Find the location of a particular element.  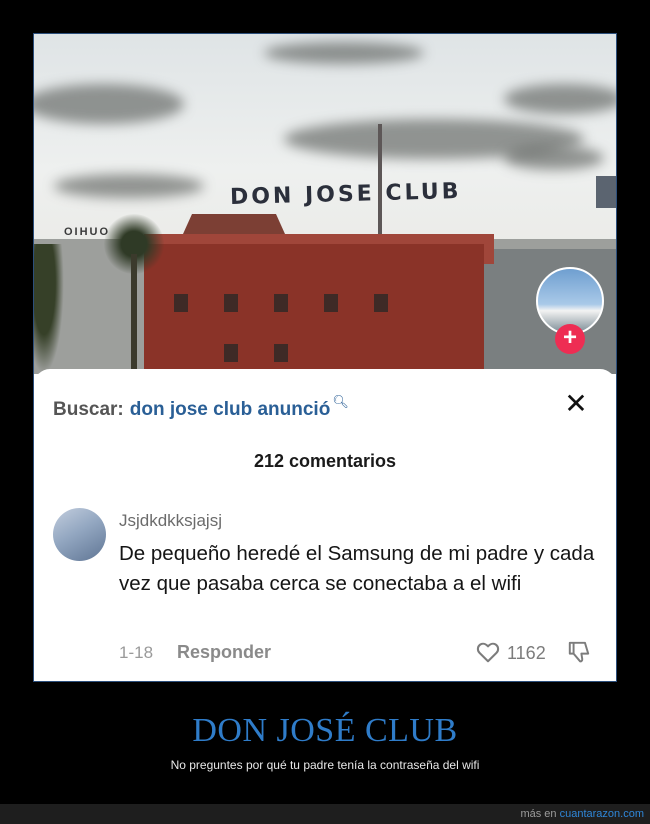

footer-prefix: más en is located at coordinates (538, 814).